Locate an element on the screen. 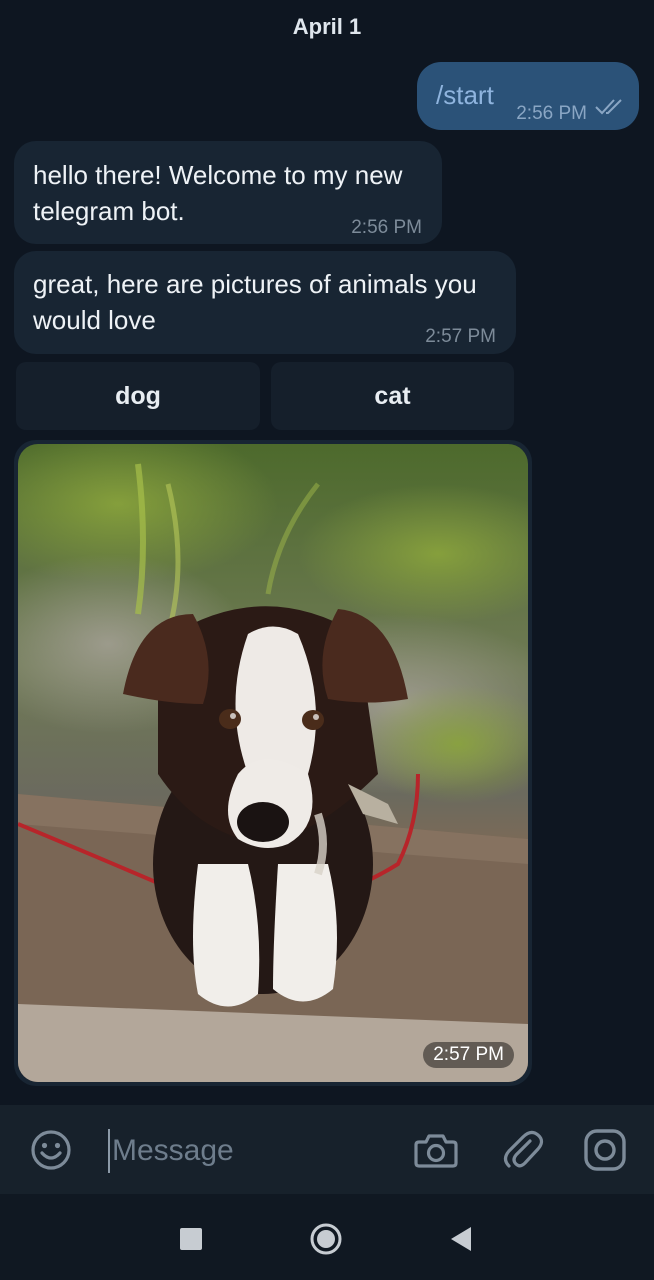 The height and width of the screenshot is (1280, 654). photo-time: 2:57 PM is located at coordinates (468, 1055).